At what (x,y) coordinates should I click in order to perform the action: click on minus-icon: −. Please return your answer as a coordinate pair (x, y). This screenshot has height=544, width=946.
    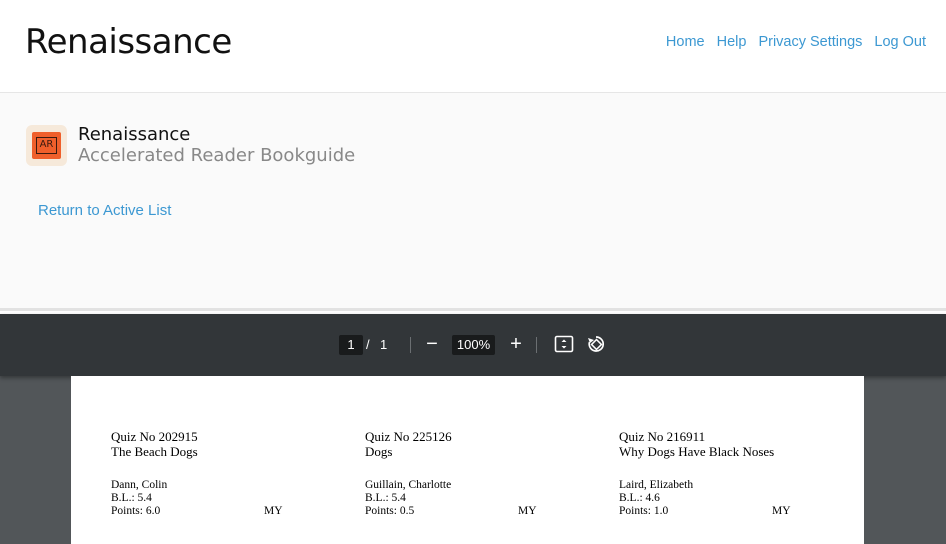
    Looking at the image, I should click on (432, 344).